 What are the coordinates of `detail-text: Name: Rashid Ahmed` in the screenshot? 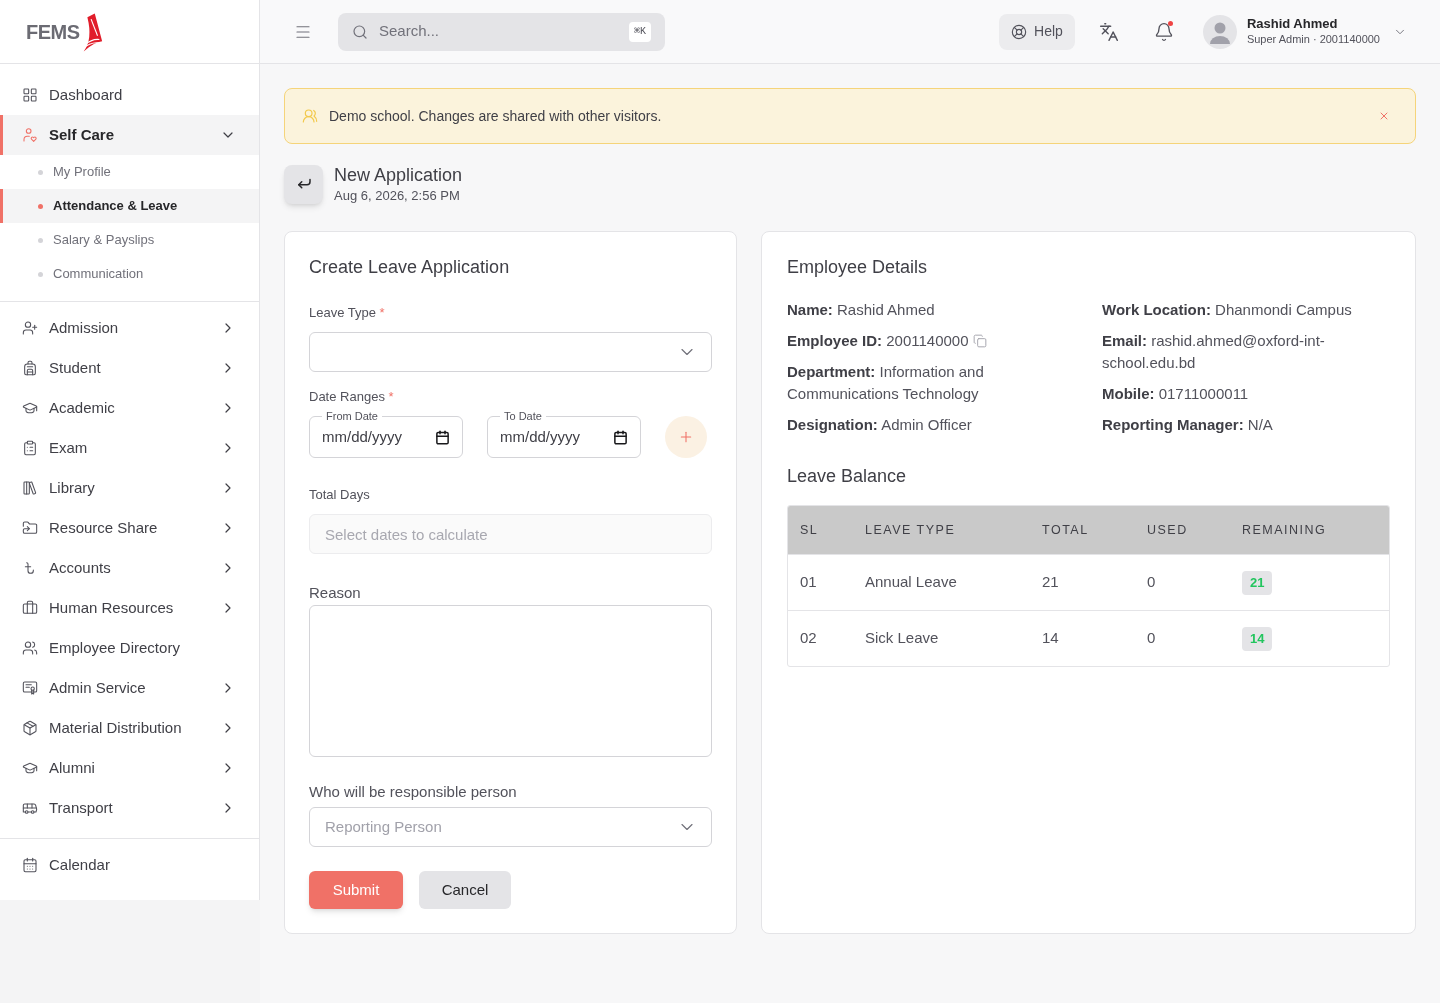 It's located at (861, 310).